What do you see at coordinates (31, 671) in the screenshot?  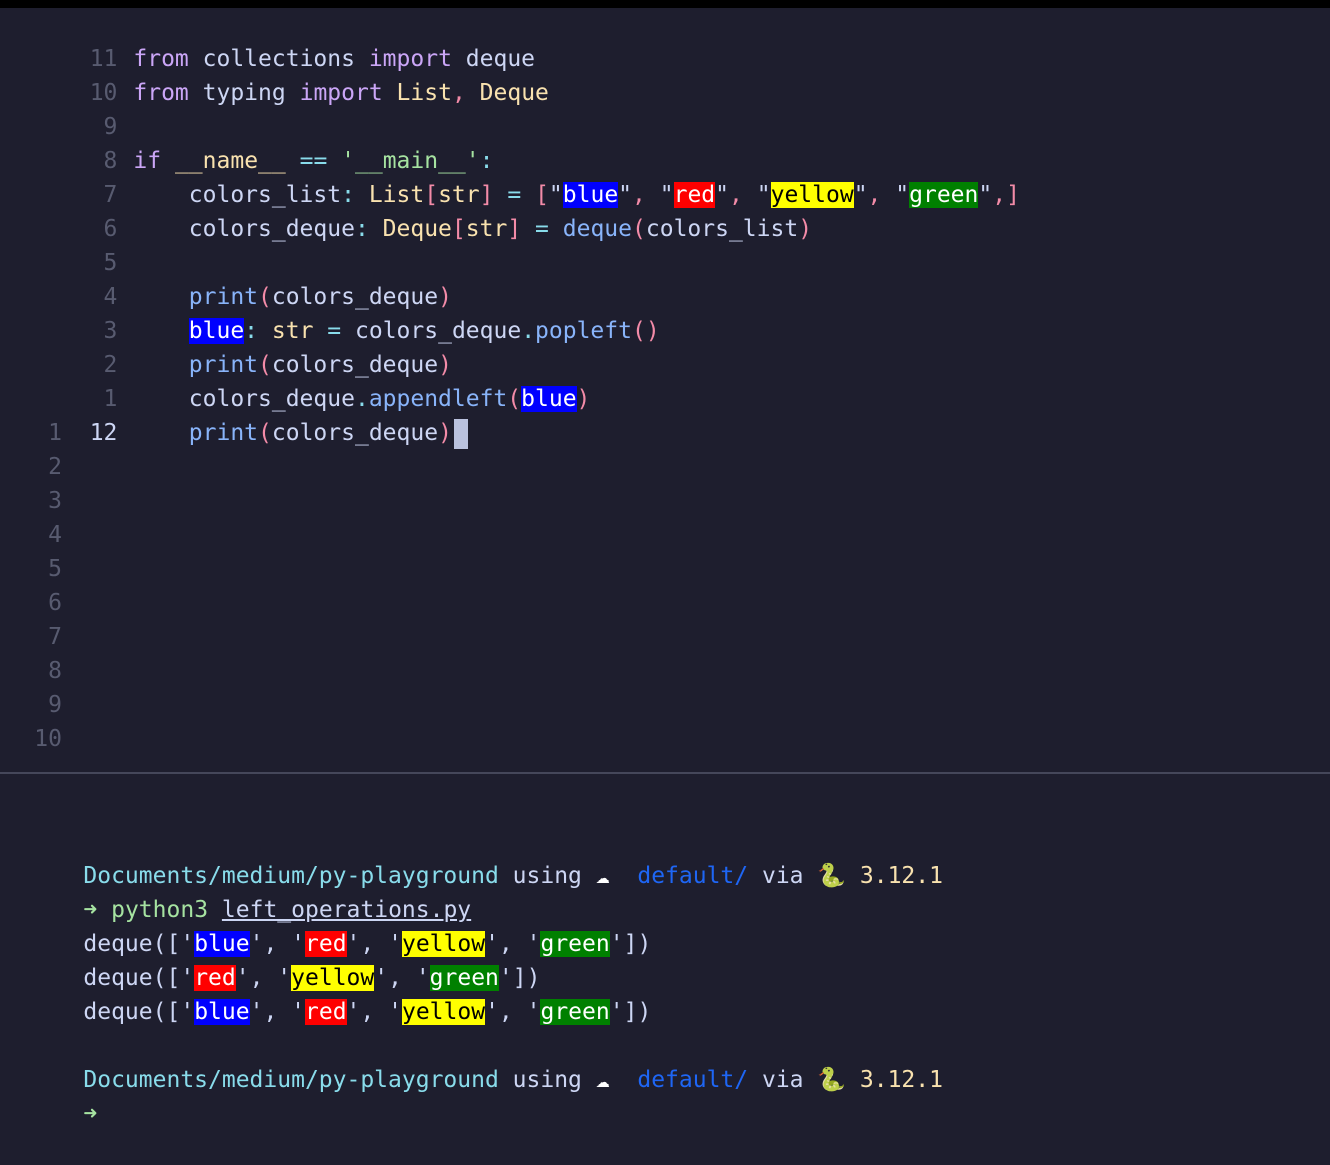 I see `code-line: 8` at bounding box center [31, 671].